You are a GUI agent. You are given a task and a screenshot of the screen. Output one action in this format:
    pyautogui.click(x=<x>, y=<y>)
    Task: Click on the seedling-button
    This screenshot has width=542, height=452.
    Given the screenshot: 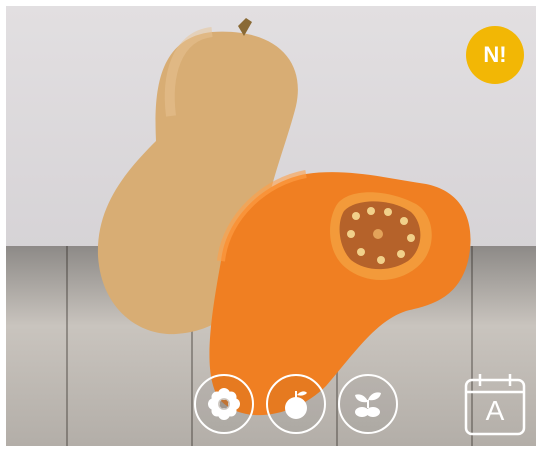 What is the action you would take?
    pyautogui.click(x=368, y=404)
    